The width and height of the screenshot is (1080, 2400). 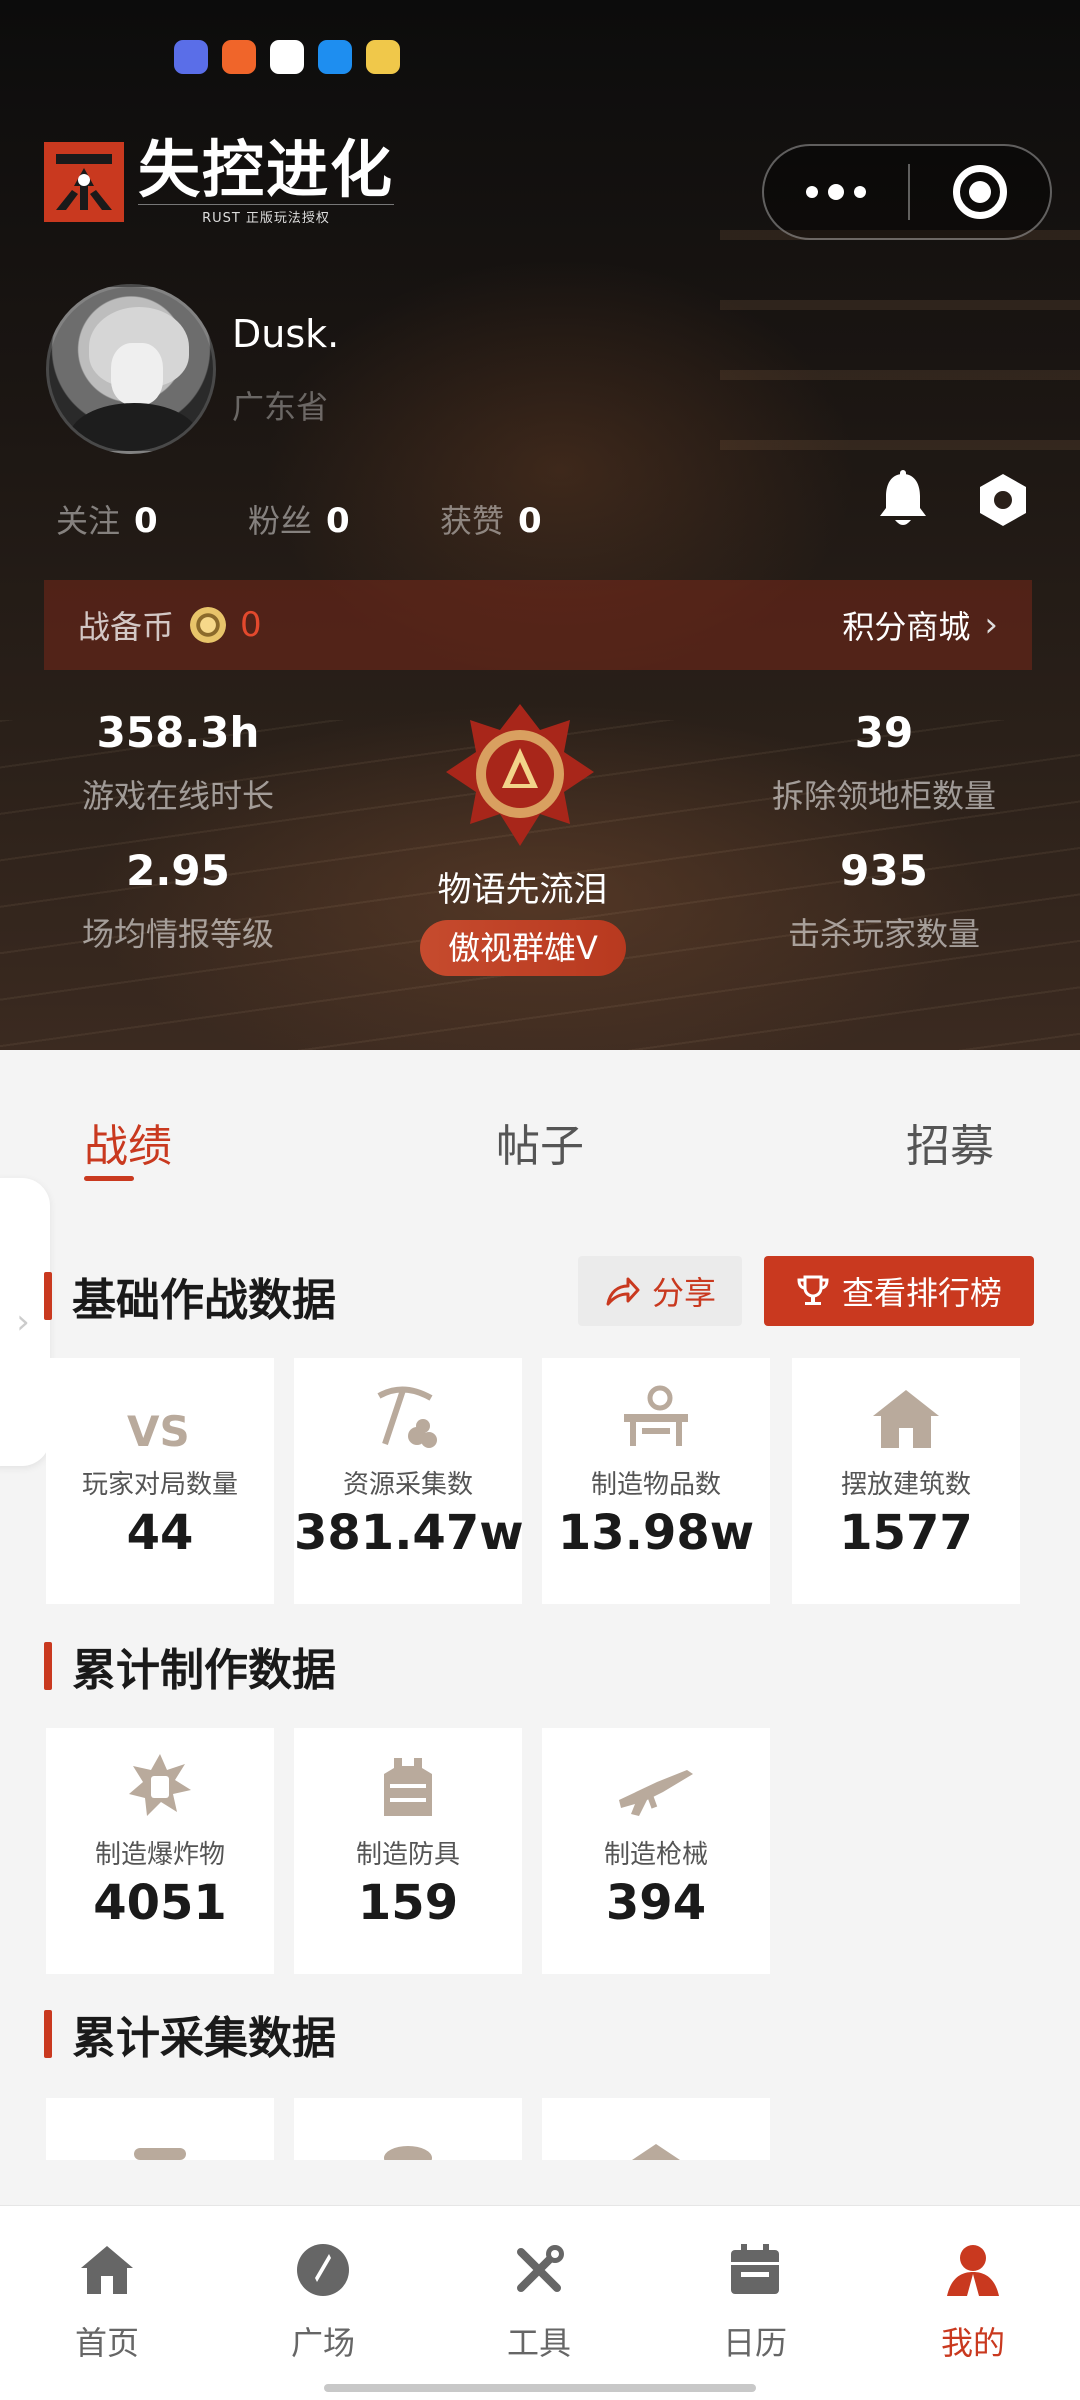 What do you see at coordinates (239, 57) in the screenshot?
I see `dots-app-icon` at bounding box center [239, 57].